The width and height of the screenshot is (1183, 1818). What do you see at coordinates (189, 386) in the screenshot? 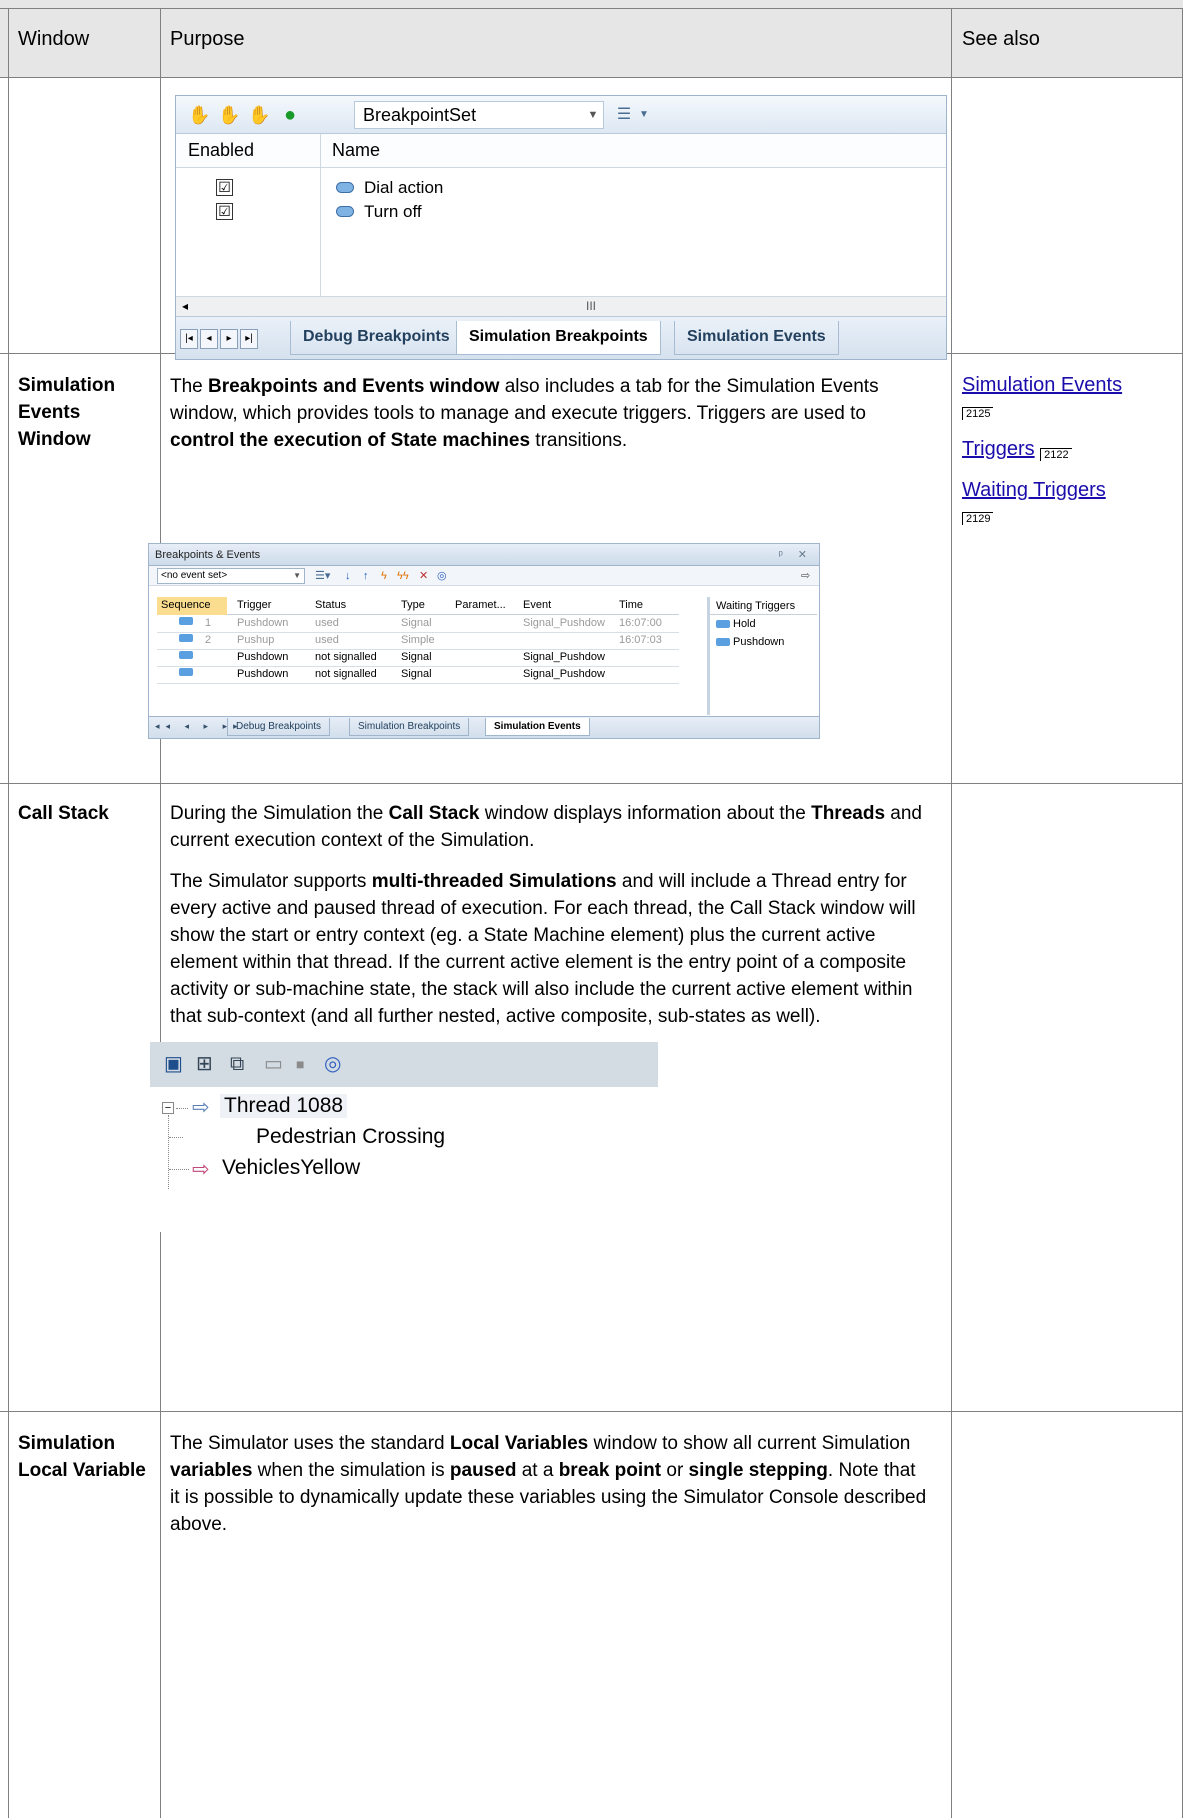
I see `text: The` at bounding box center [189, 386].